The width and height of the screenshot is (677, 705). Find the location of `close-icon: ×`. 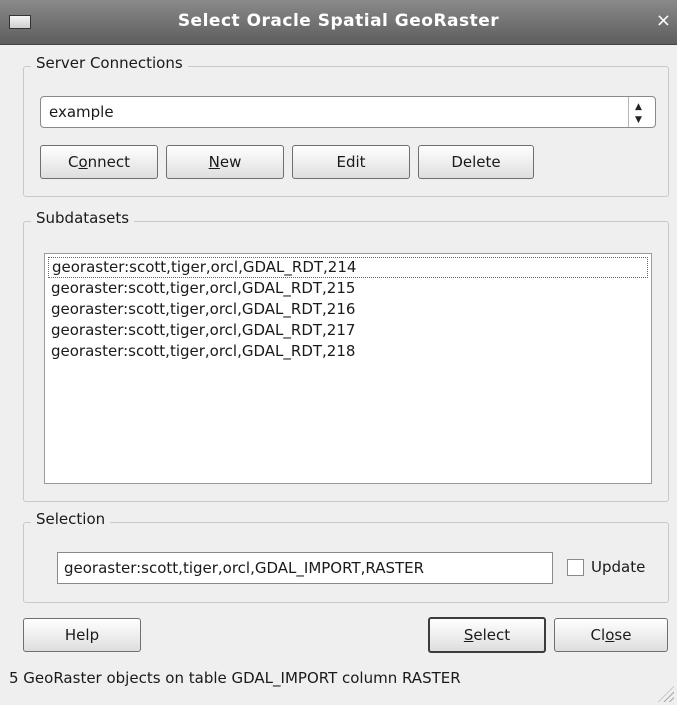

close-icon: × is located at coordinates (663, 20).